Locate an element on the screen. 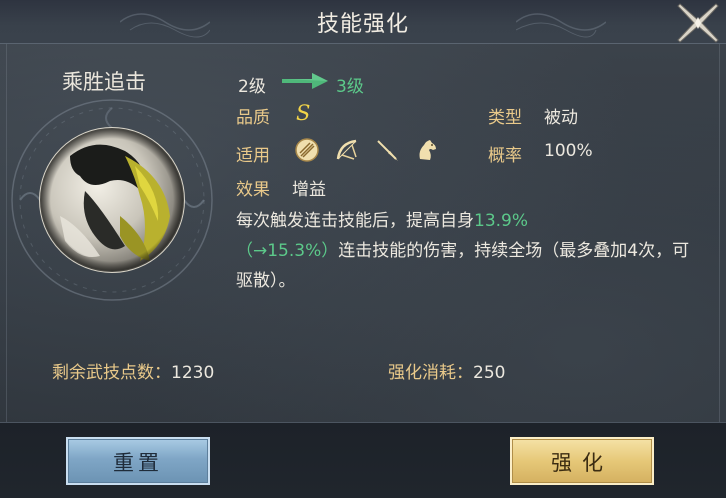 The width and height of the screenshot is (726, 498). staff-icon is located at coordinates (307, 150).